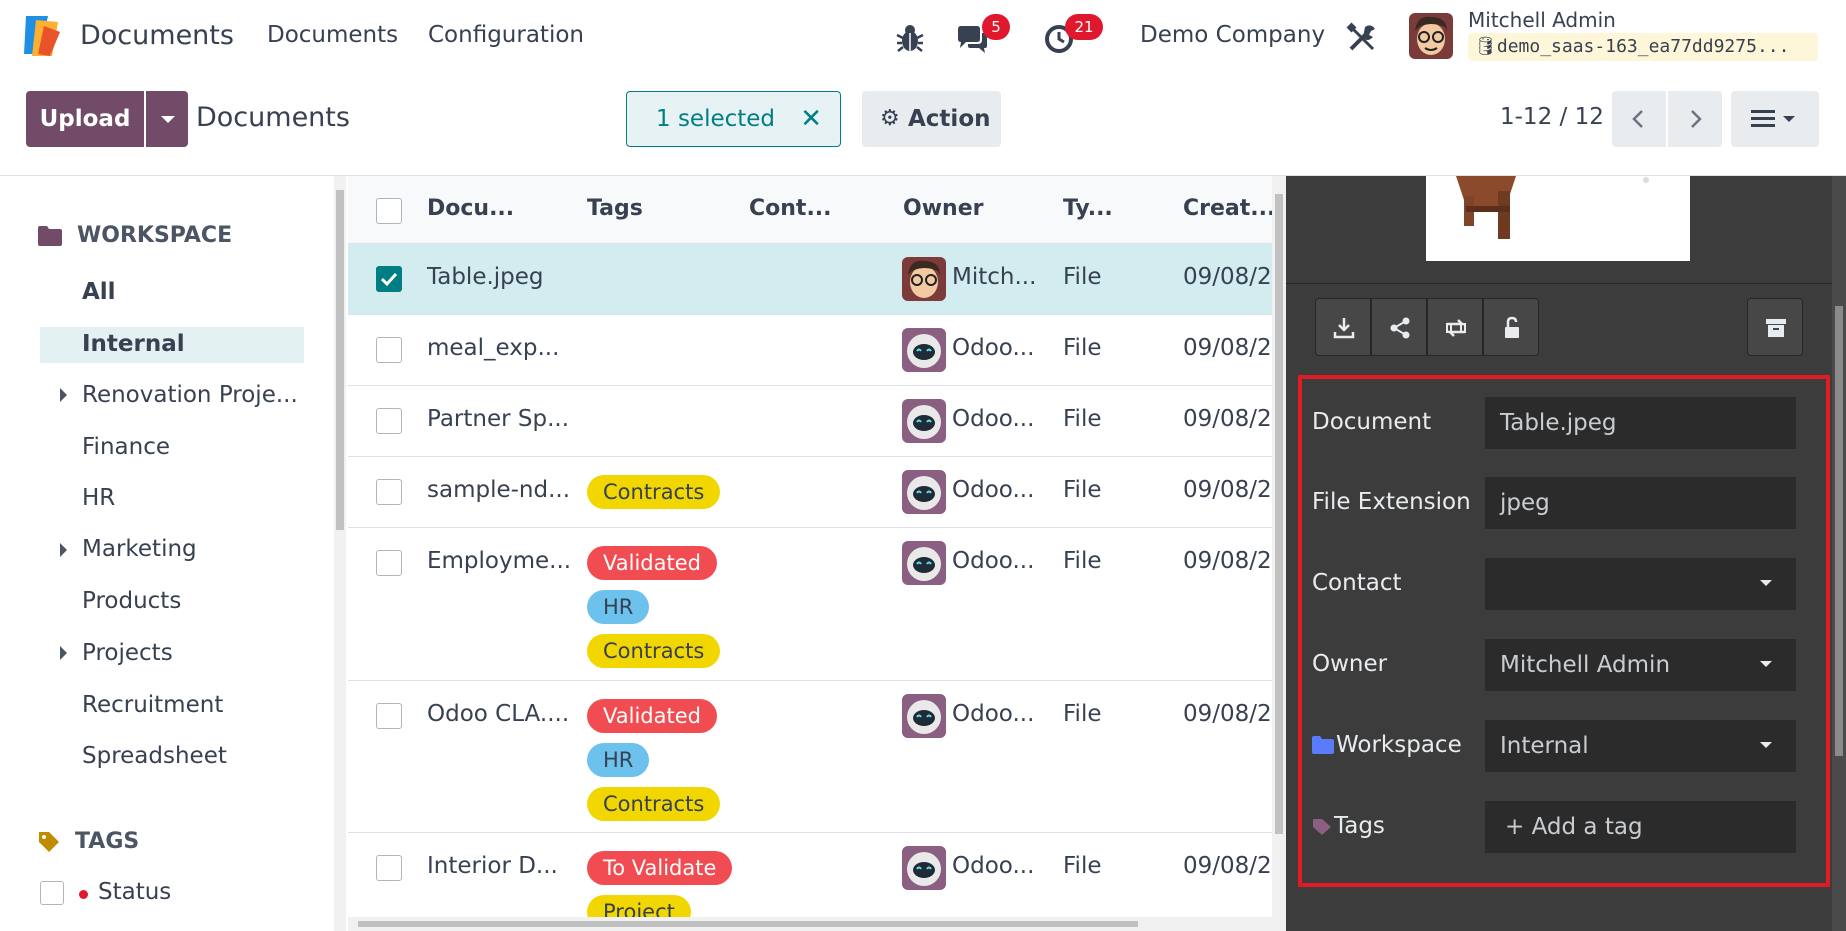  I want to click on file-extension-input: jpeg, so click(1640, 503).